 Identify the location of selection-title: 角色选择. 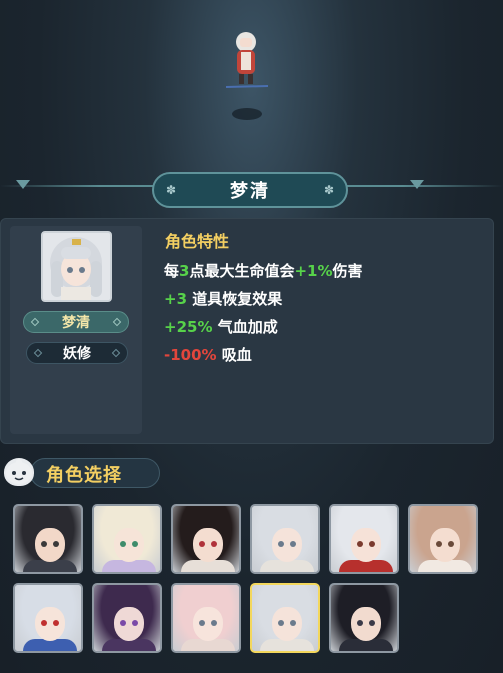
(84, 475).